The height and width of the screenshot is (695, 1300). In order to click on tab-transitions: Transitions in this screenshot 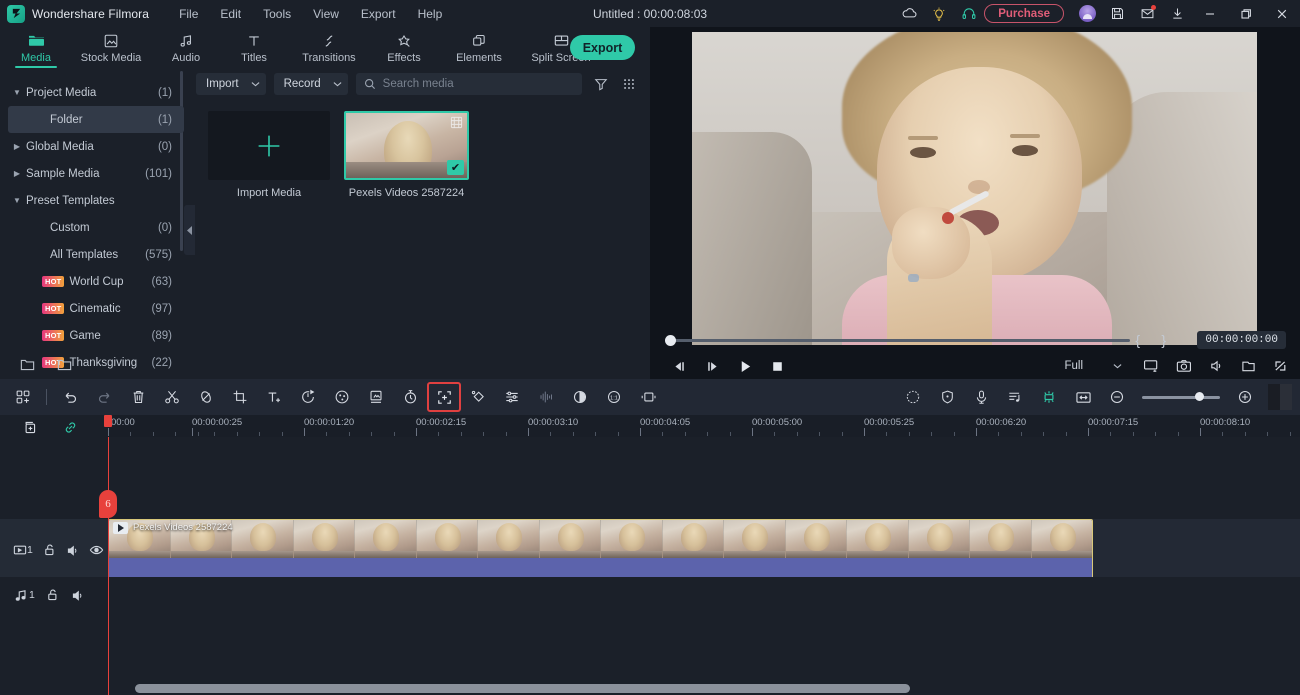, I will do `click(329, 48)`.